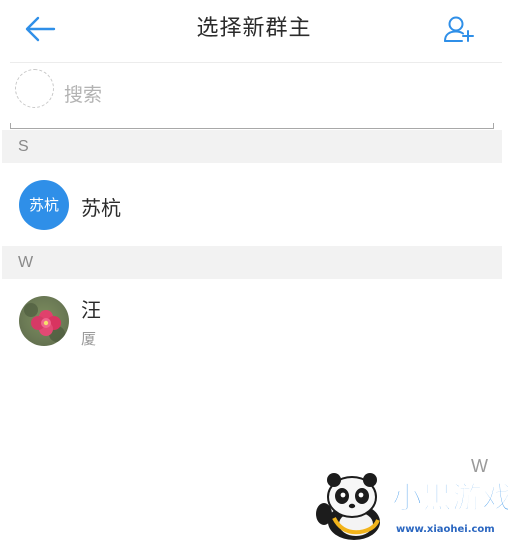 The width and height of the screenshot is (508, 544). I want to click on section-header-w: W, so click(252, 262).